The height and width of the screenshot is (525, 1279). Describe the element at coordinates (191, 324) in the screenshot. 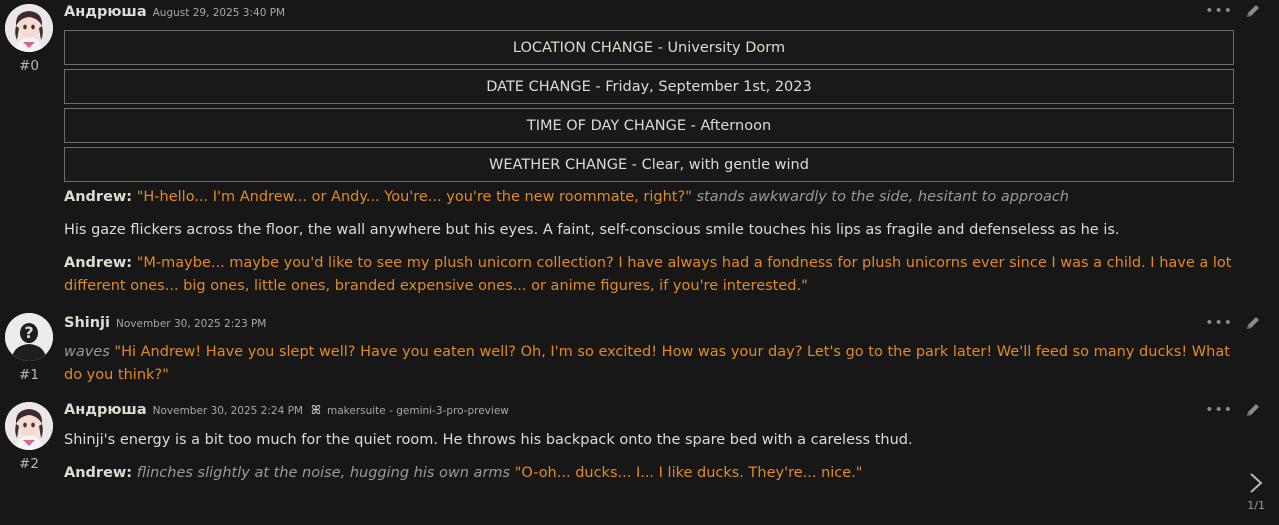

I see `timestamp: November 30, 2025 2:23 PM` at that location.